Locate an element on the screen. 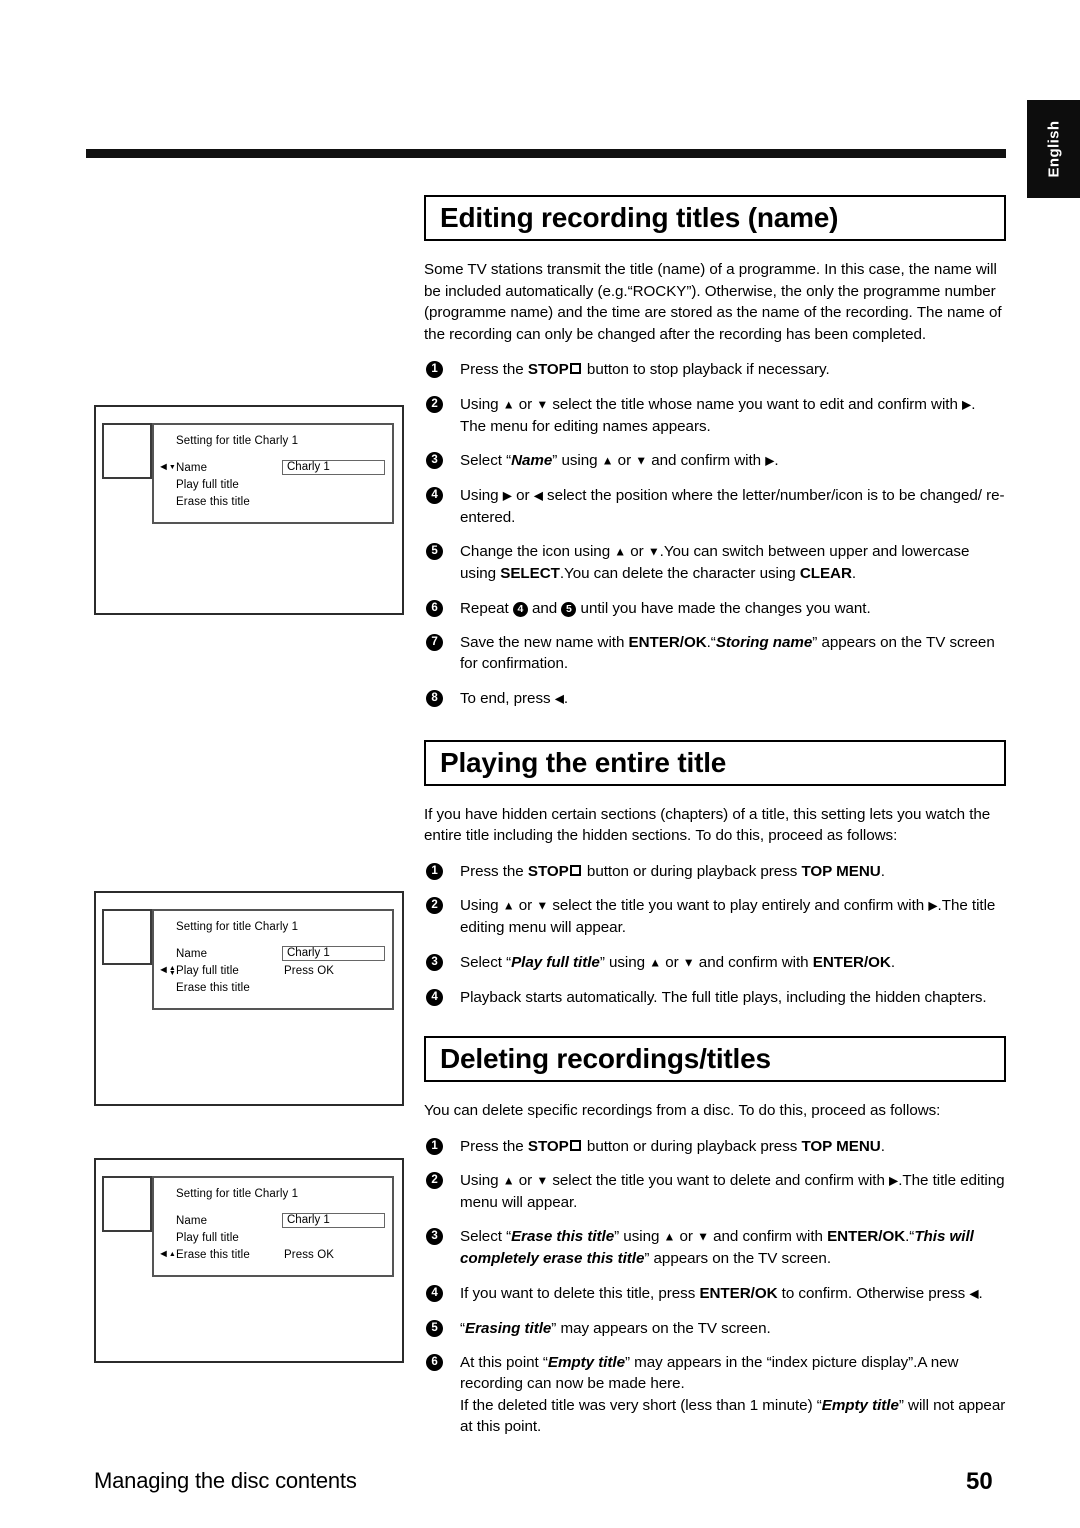 The height and width of the screenshot is (1528, 1080). language-tab: English is located at coordinates (1053, 149).